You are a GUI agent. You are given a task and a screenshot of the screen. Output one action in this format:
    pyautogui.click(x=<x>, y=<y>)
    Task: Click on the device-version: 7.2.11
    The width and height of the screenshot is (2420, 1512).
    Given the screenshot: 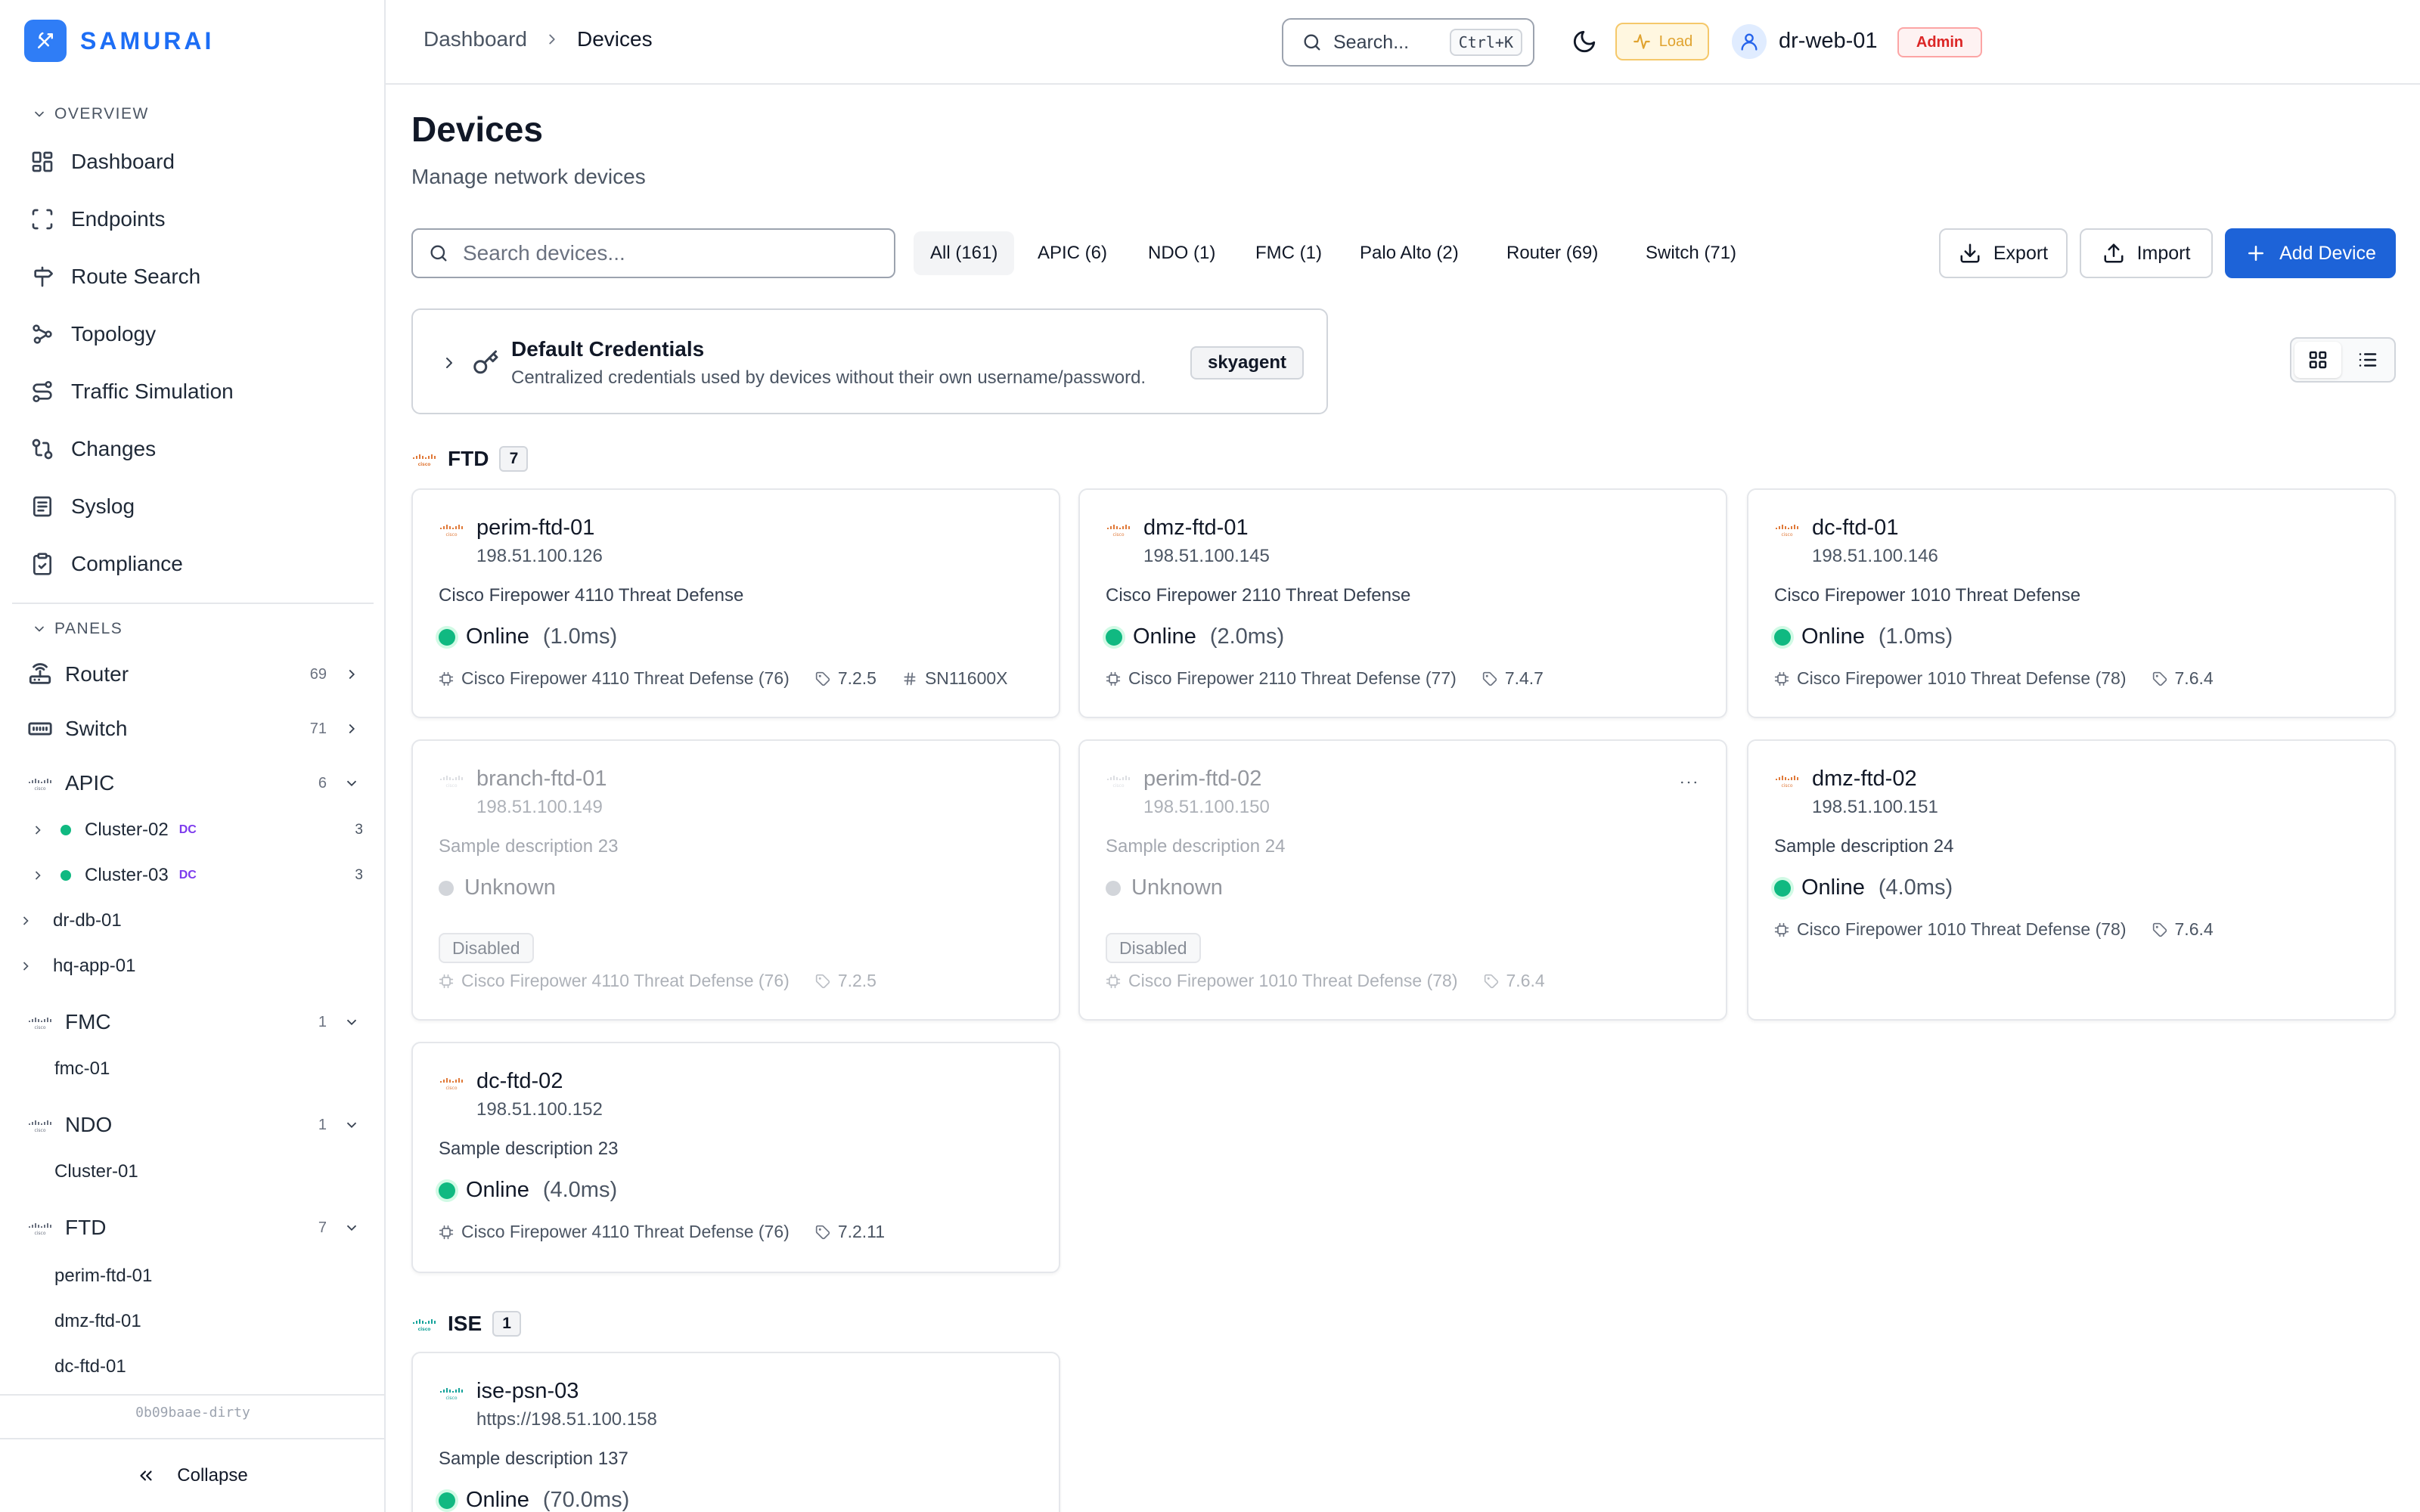 What is the action you would take?
    pyautogui.click(x=862, y=1231)
    